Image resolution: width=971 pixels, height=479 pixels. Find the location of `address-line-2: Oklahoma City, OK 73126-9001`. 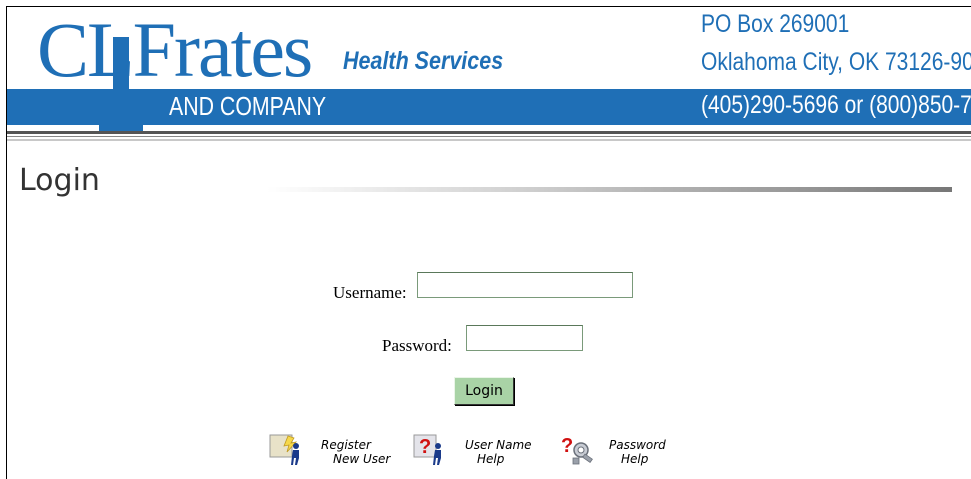

address-line-2: Oklahoma City, OK 73126-9001 is located at coordinates (836, 62).